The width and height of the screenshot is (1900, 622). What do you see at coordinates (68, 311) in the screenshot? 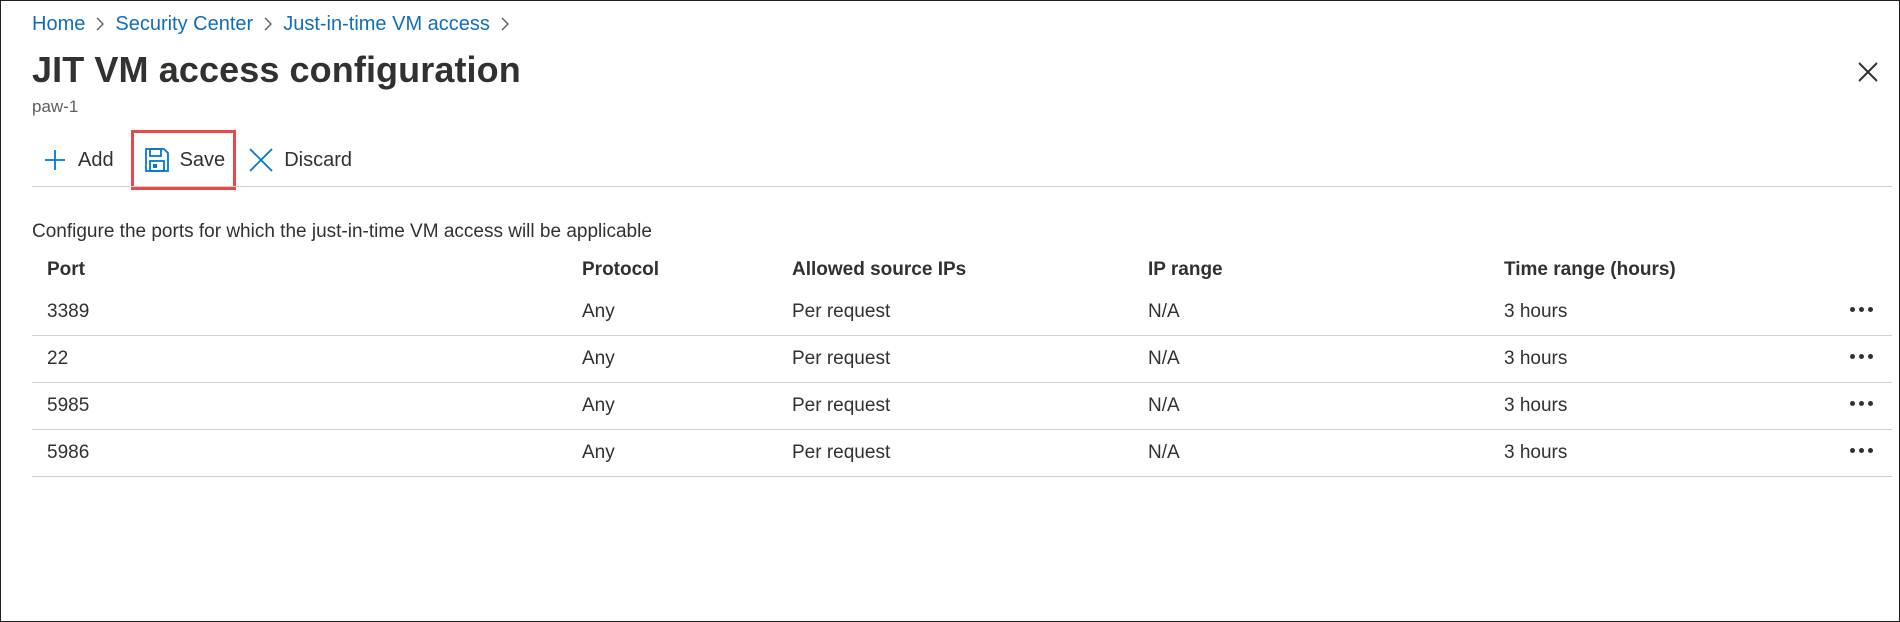
I see `cell-port: 3389` at bounding box center [68, 311].